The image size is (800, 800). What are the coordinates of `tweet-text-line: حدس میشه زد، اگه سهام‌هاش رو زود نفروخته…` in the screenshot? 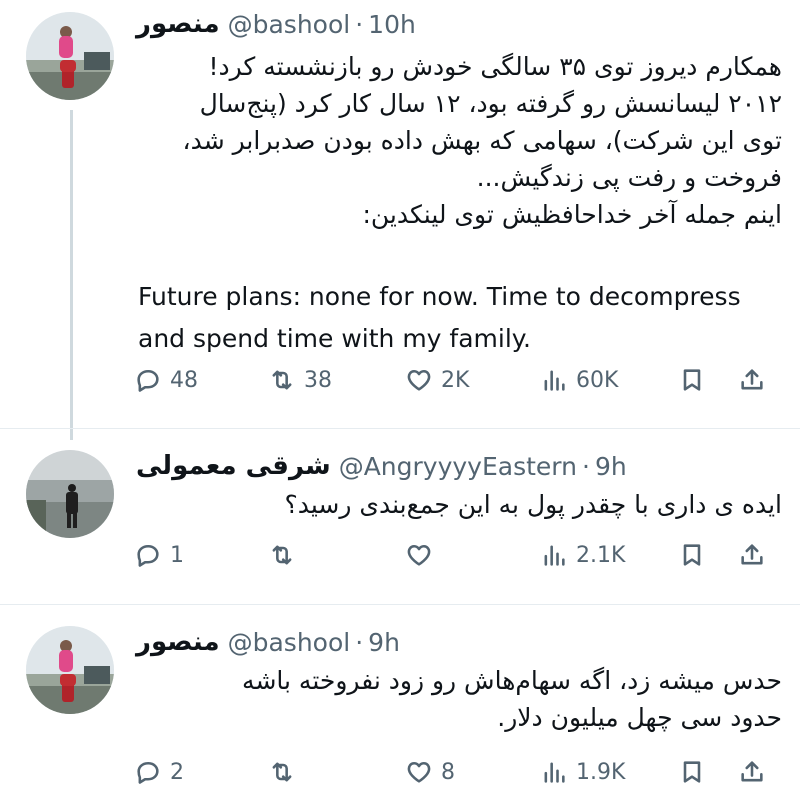 It's located at (512, 680).